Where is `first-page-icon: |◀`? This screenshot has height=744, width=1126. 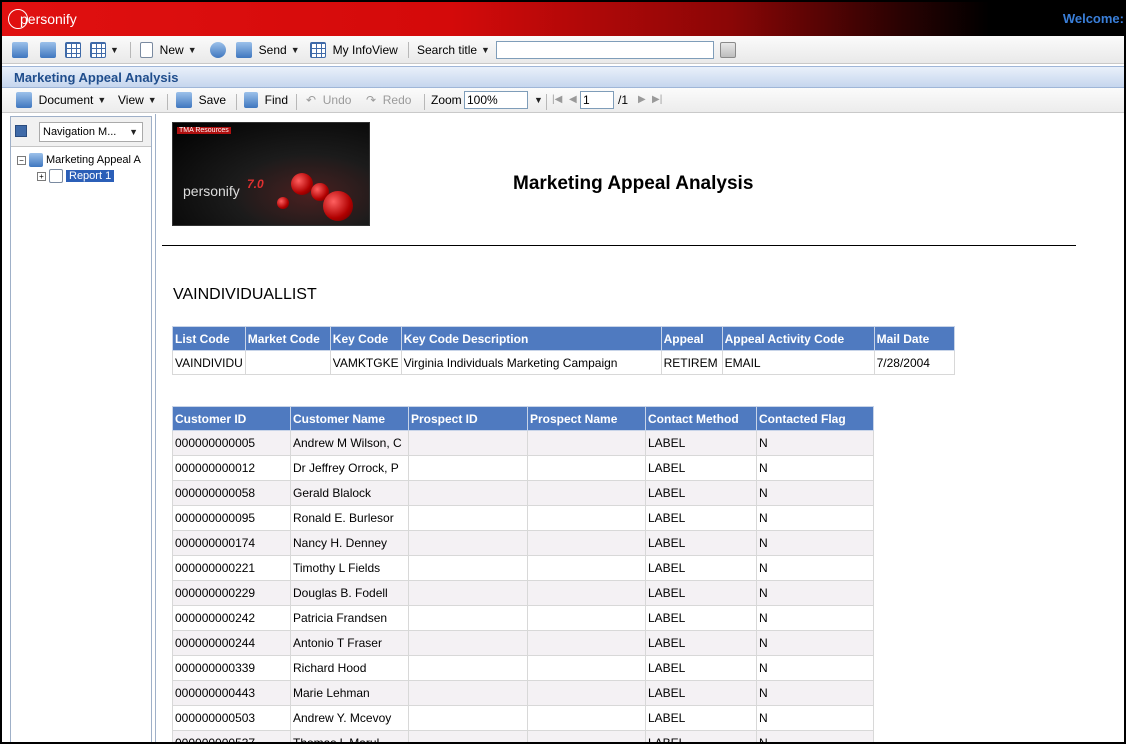 first-page-icon: |◀ is located at coordinates (557, 99).